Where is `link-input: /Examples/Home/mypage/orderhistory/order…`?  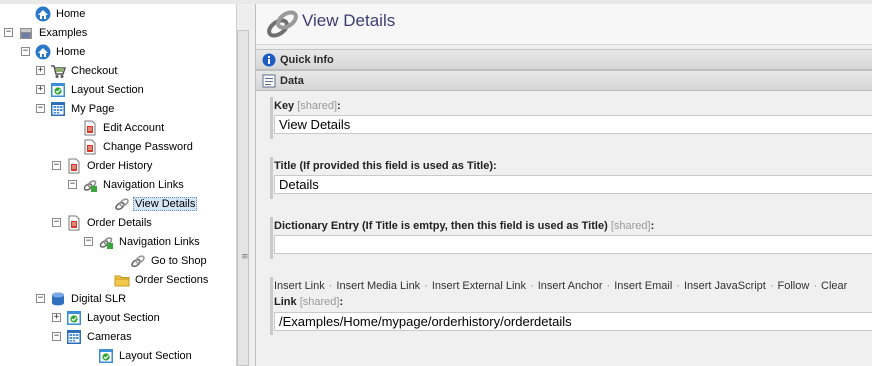 link-input: /Examples/Home/mypage/orderhistory/order… is located at coordinates (573, 321).